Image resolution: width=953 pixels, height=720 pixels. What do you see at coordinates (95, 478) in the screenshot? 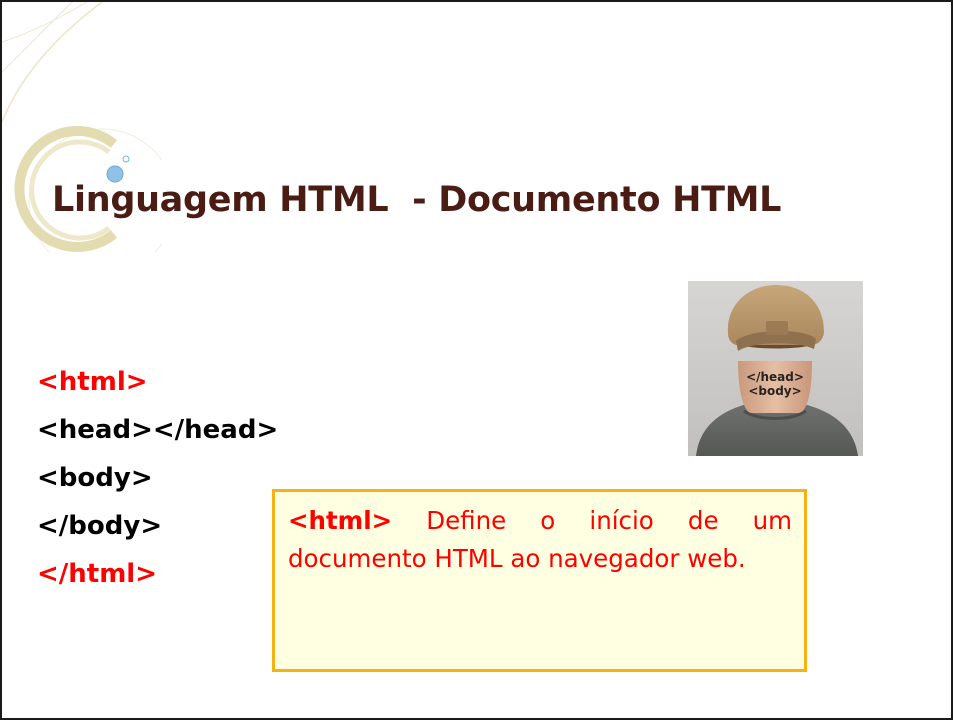
I see `code-line-body-open: <body>` at bounding box center [95, 478].